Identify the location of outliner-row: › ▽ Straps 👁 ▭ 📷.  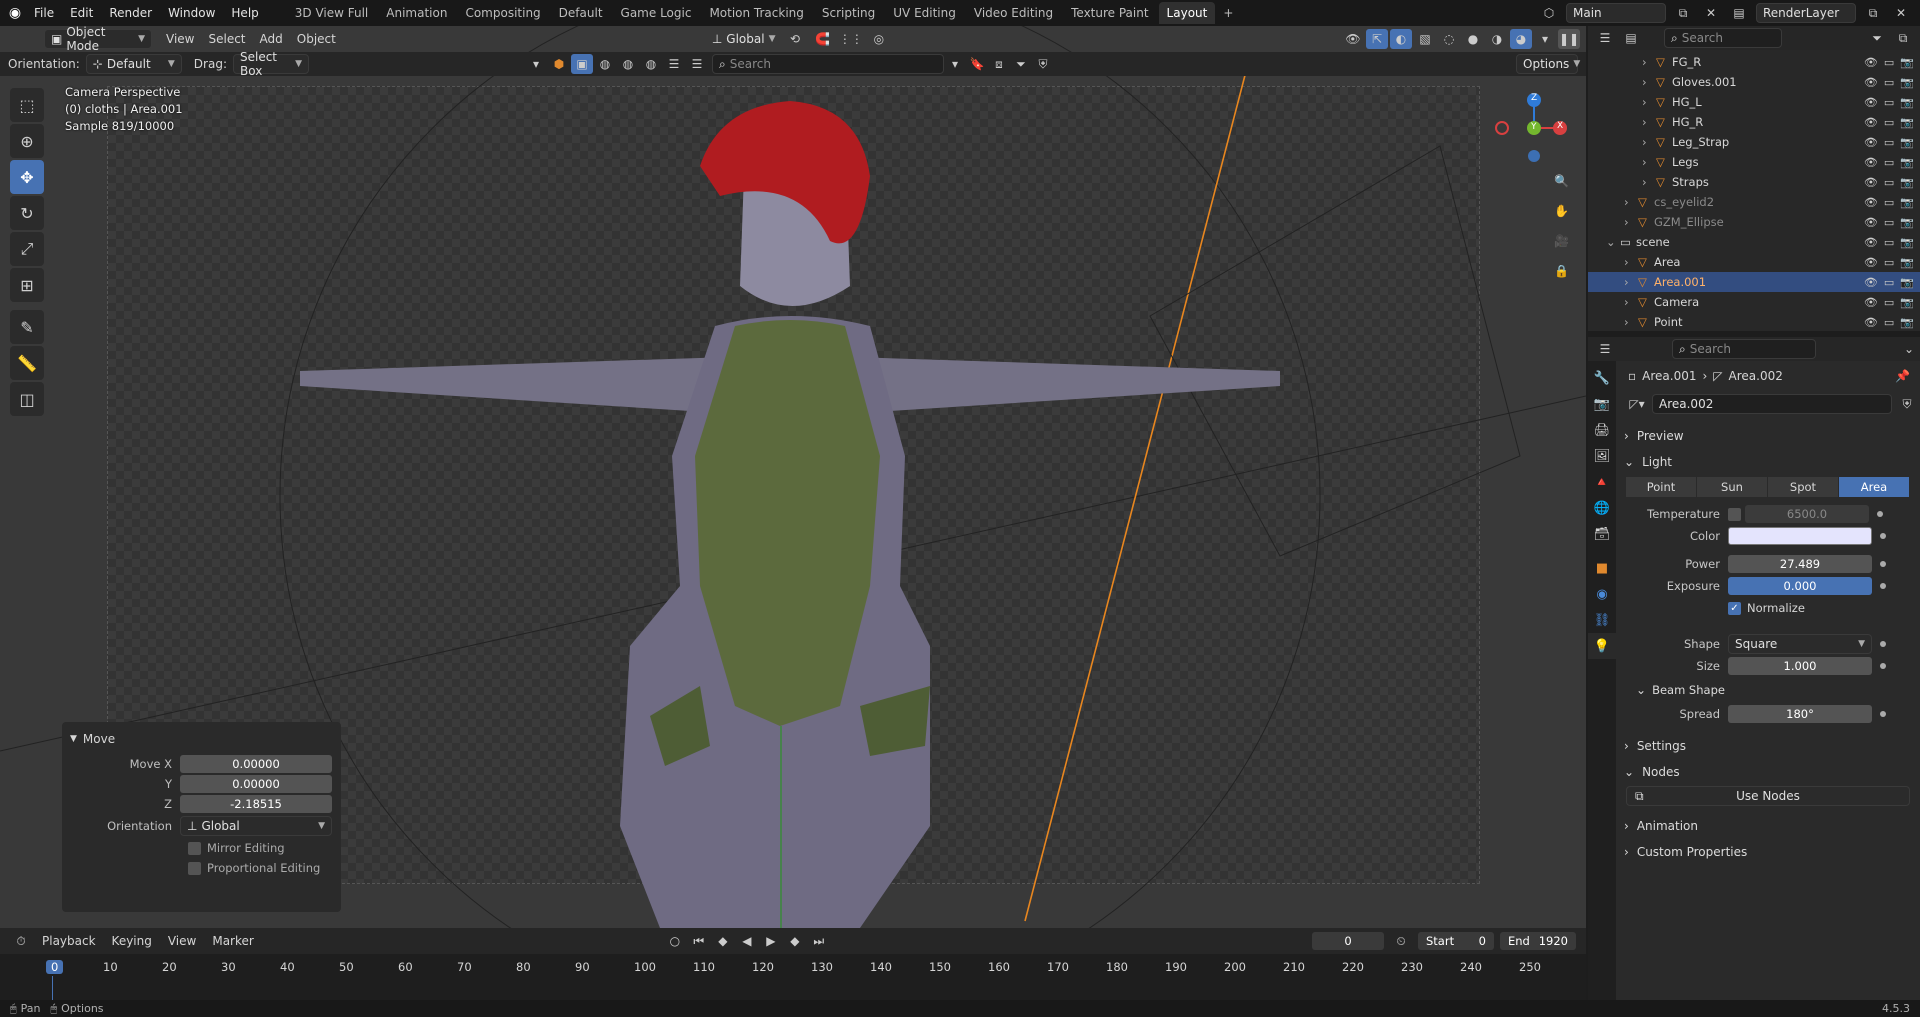
(1754, 182).